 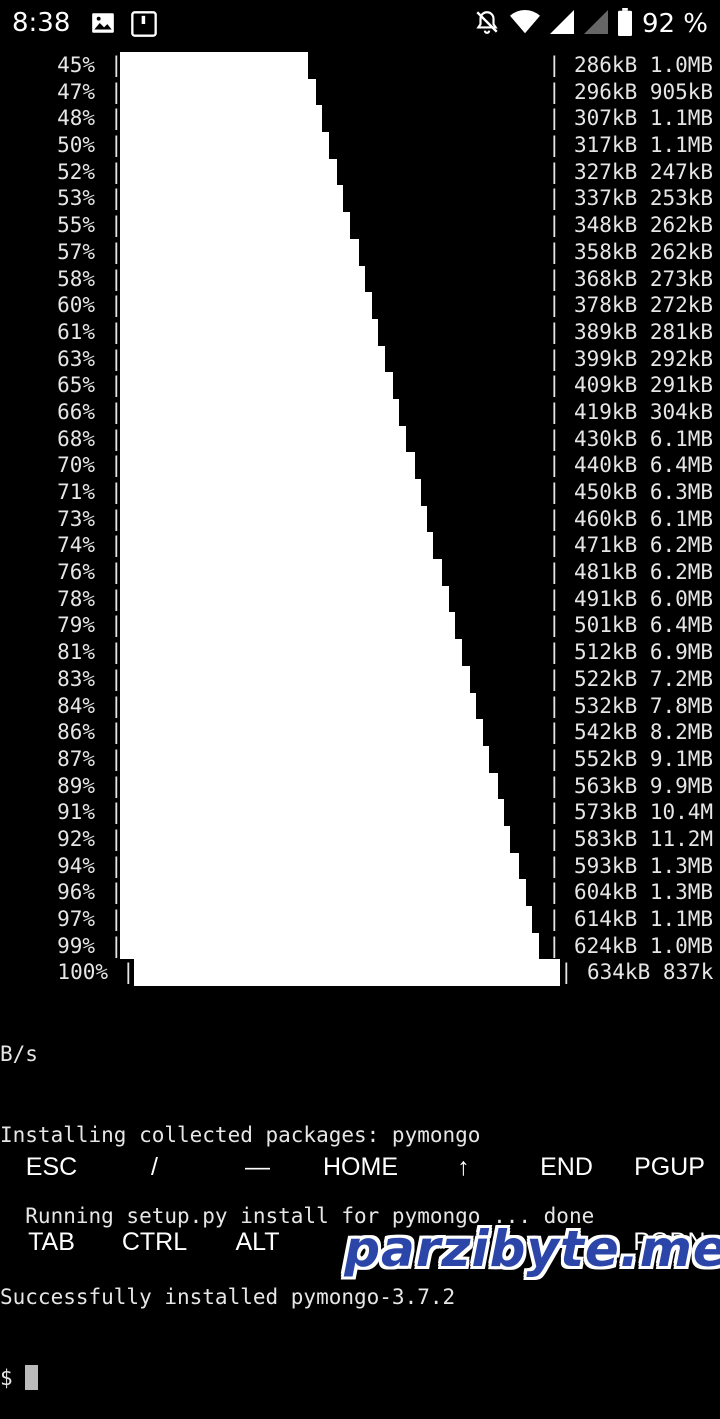 What do you see at coordinates (76, 278) in the screenshot?
I see `progress-percent: 58%` at bounding box center [76, 278].